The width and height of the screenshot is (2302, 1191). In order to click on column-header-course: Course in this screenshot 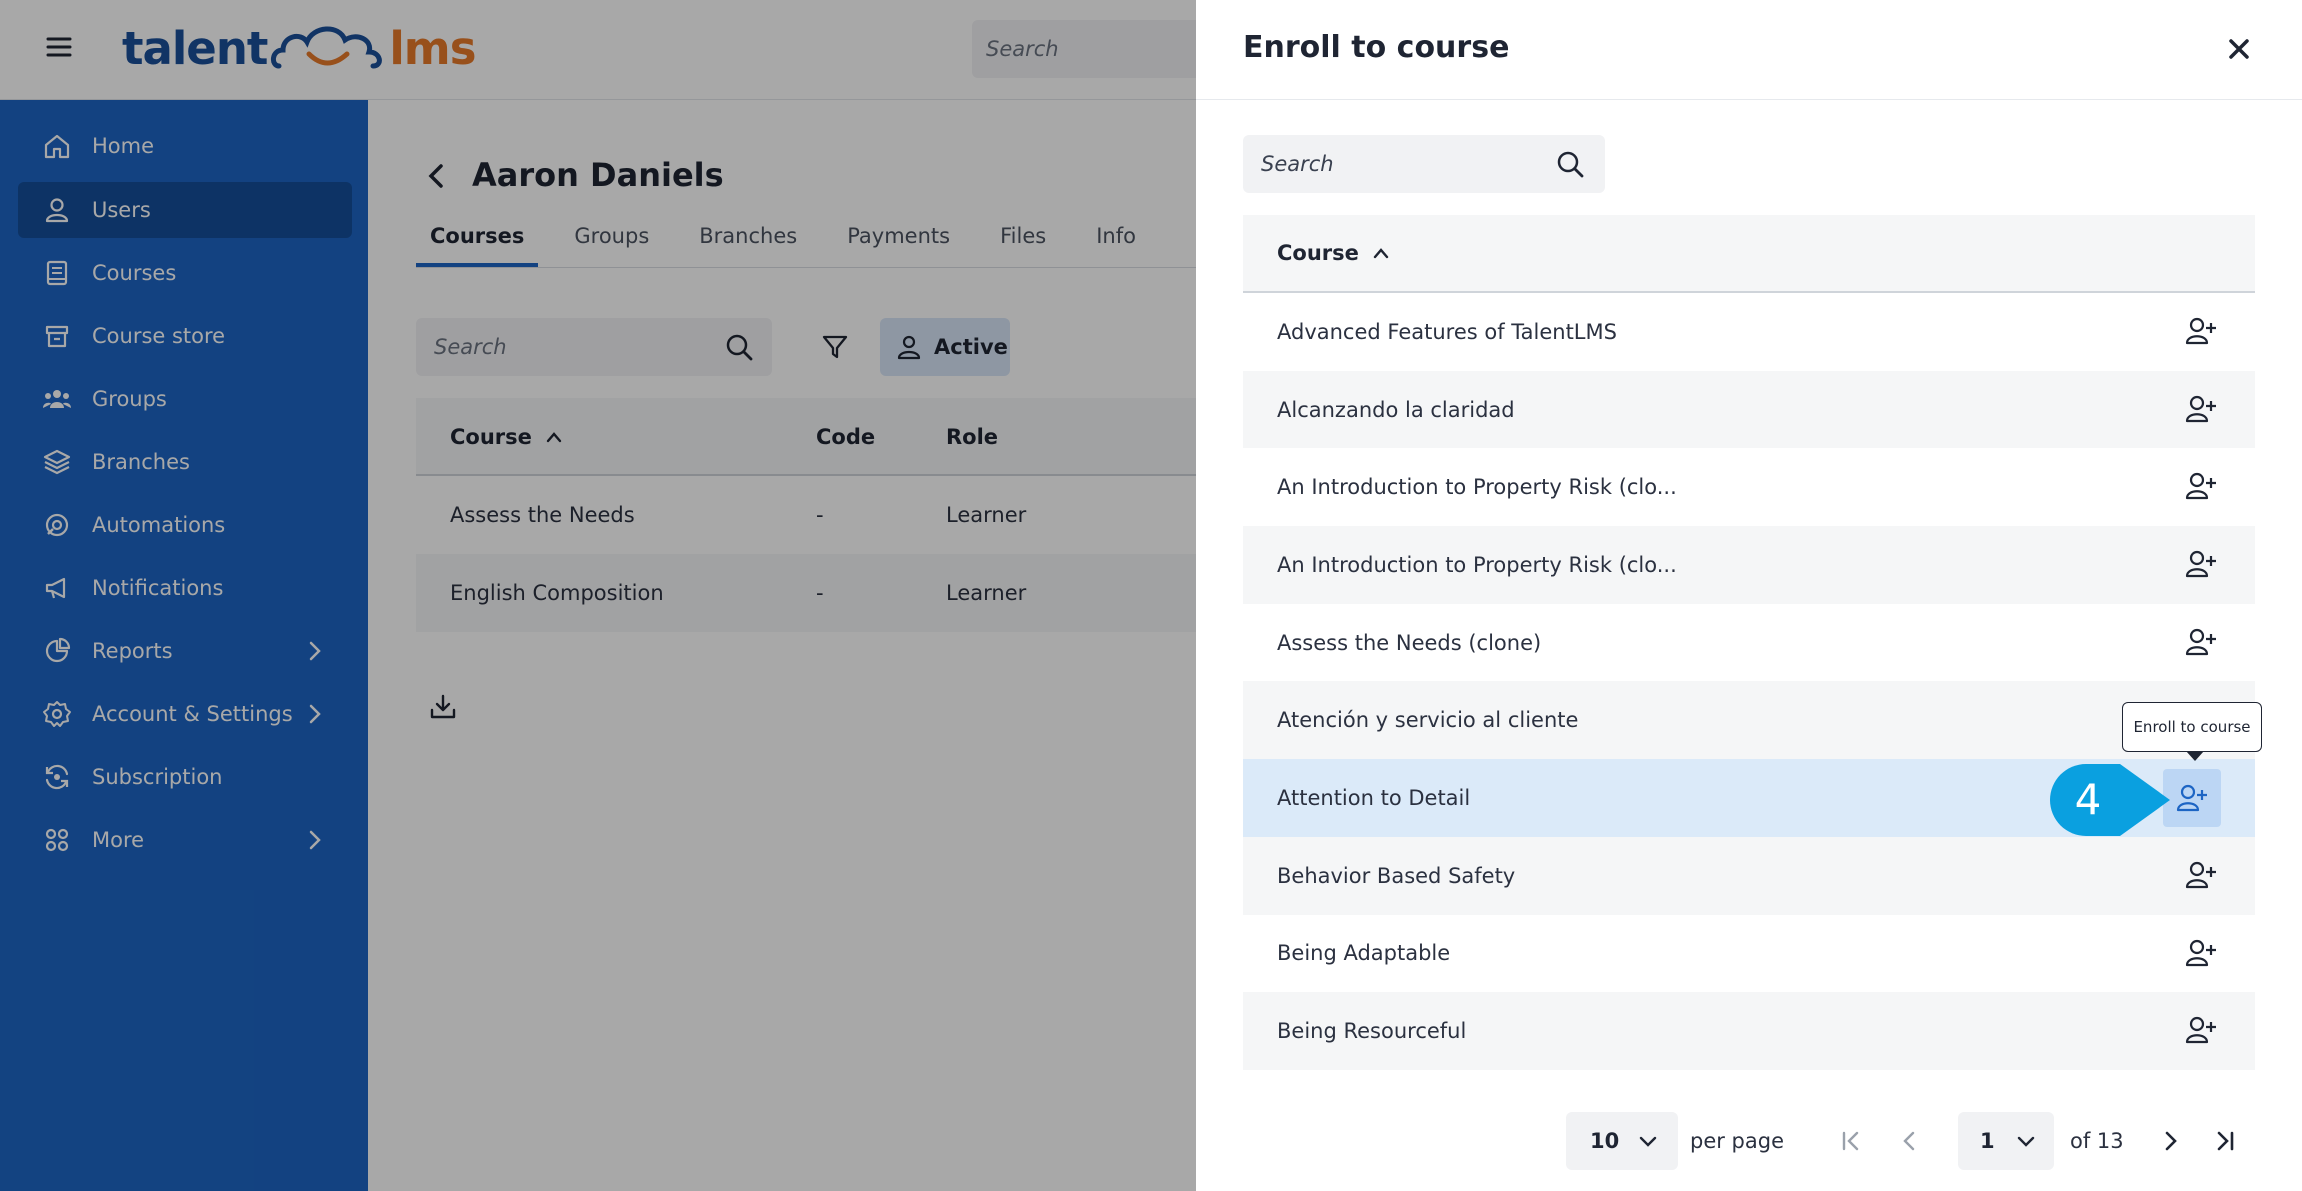, I will do `click(1749, 254)`.